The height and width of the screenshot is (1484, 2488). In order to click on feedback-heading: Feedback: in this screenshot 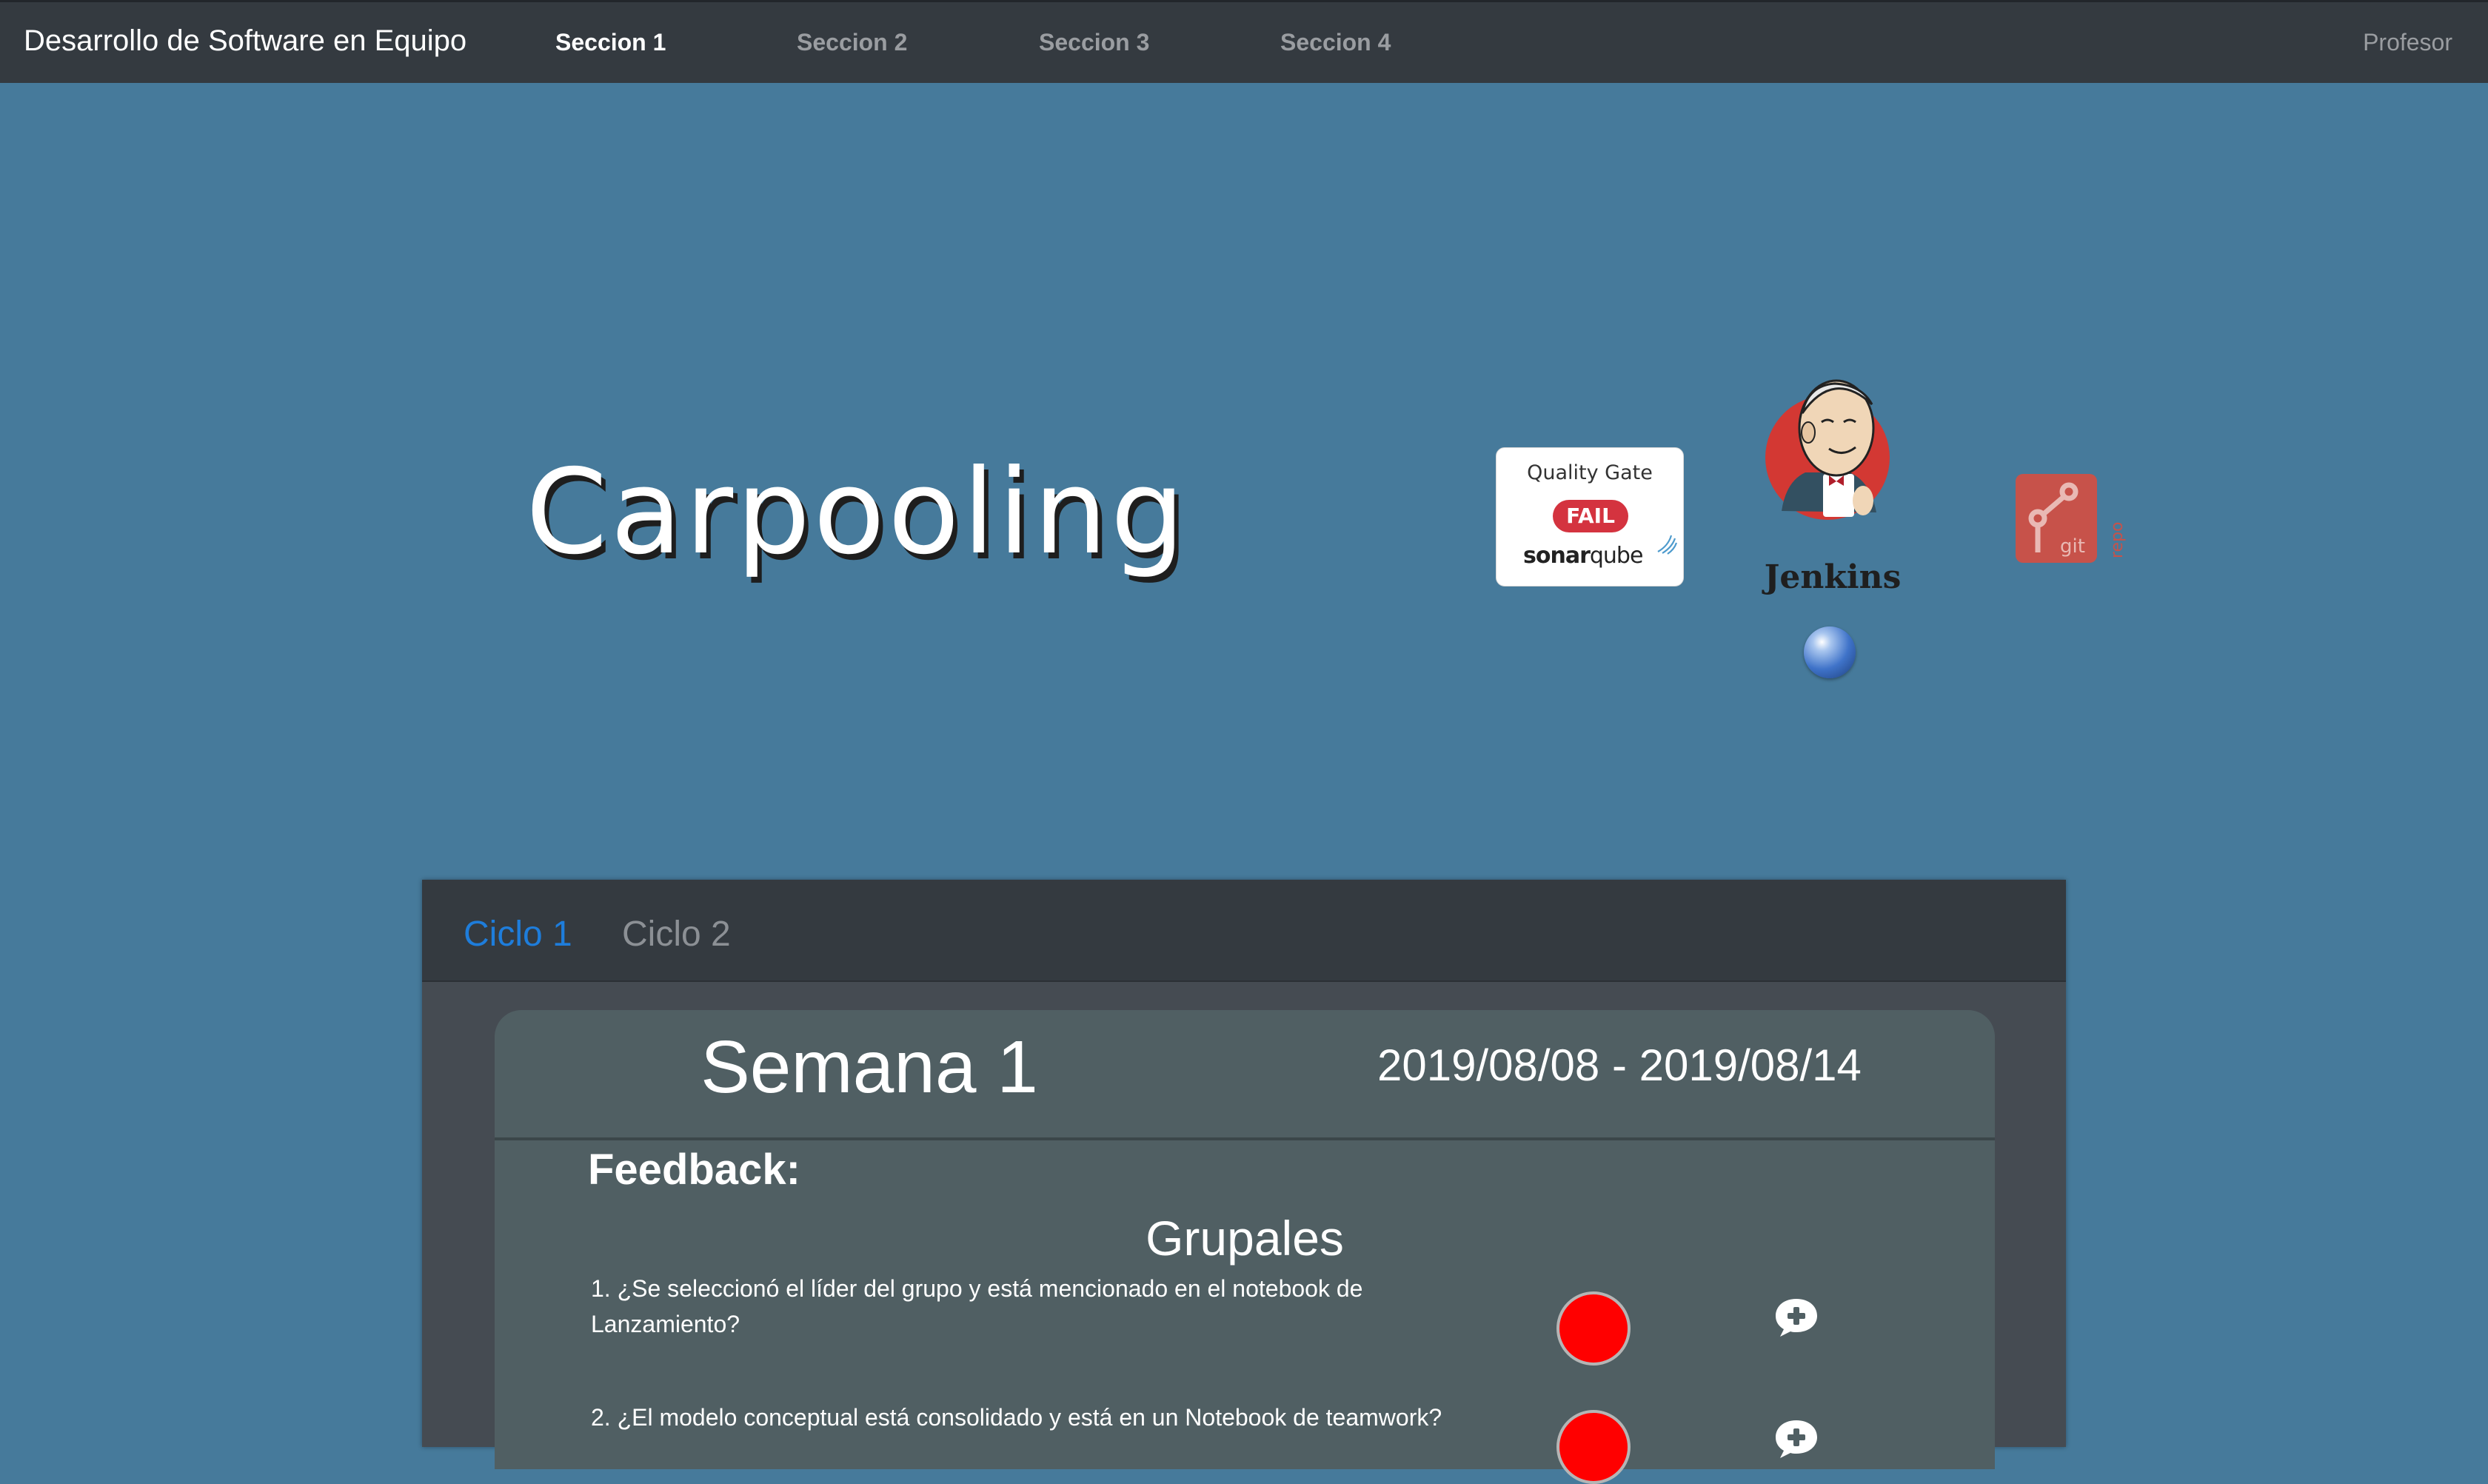, I will do `click(694, 1170)`.